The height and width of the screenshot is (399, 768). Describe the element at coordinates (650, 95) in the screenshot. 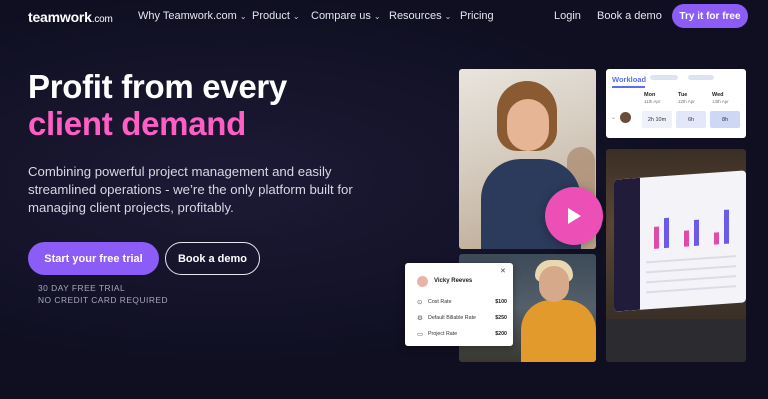

I see `workload-day: Mon` at that location.